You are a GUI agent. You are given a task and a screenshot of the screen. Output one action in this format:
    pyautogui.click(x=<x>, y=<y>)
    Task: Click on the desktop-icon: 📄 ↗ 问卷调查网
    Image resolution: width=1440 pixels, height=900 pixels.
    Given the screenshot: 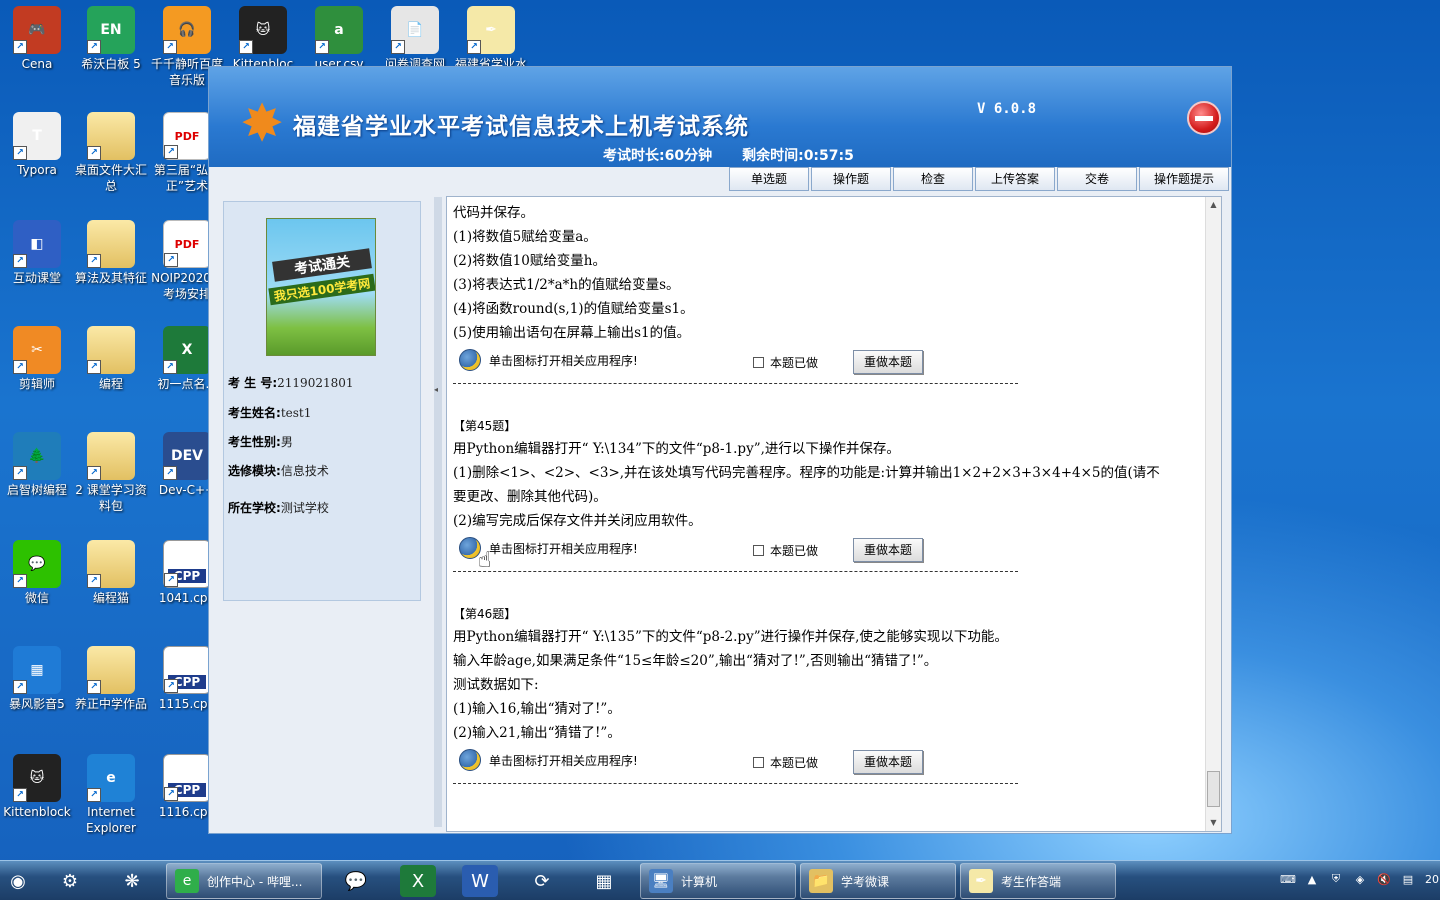 What is the action you would take?
    pyautogui.click(x=415, y=39)
    